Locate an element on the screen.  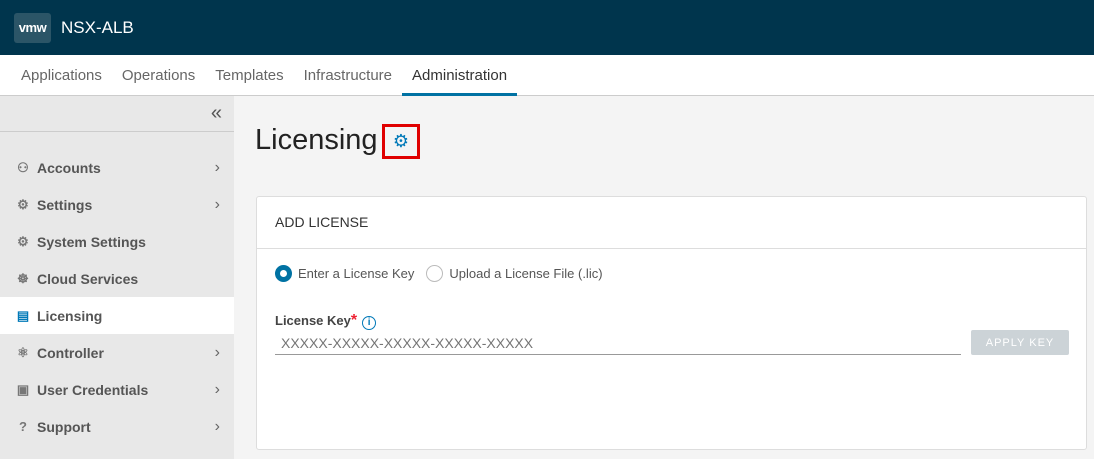
sidebar-item-user-credentials: ▣ User Credentials › is located at coordinates (117, 389).